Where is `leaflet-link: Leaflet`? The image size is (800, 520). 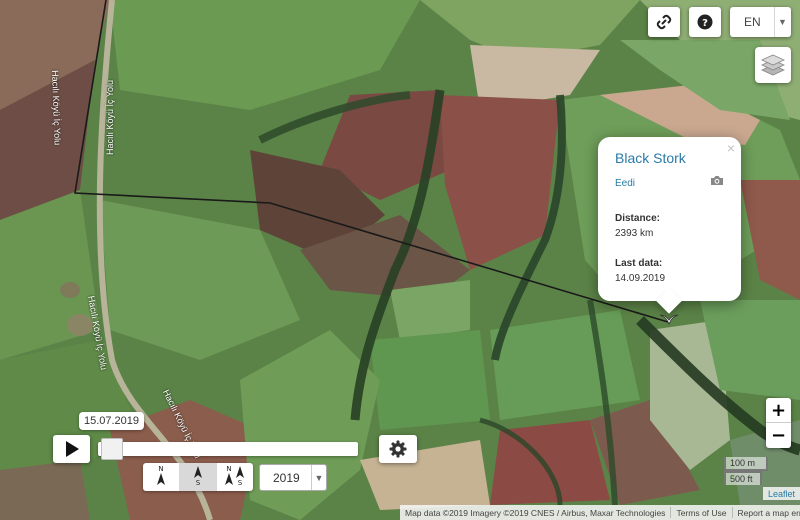
leaflet-link: Leaflet is located at coordinates (781, 493).